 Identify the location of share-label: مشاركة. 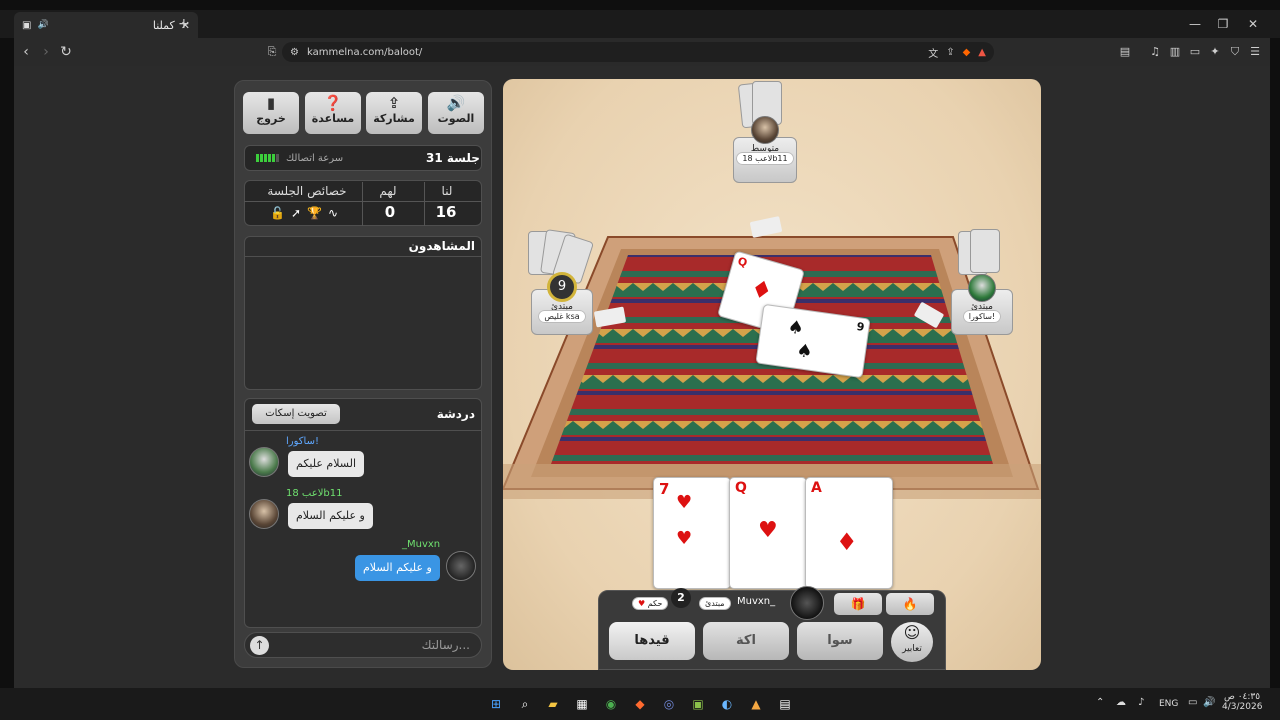
(394, 118).